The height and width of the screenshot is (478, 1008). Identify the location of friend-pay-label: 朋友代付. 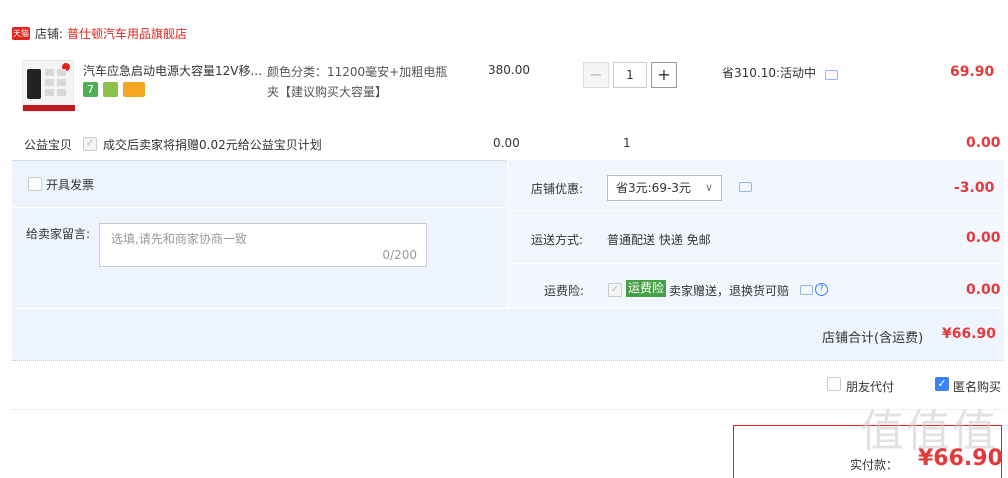
(870, 387).